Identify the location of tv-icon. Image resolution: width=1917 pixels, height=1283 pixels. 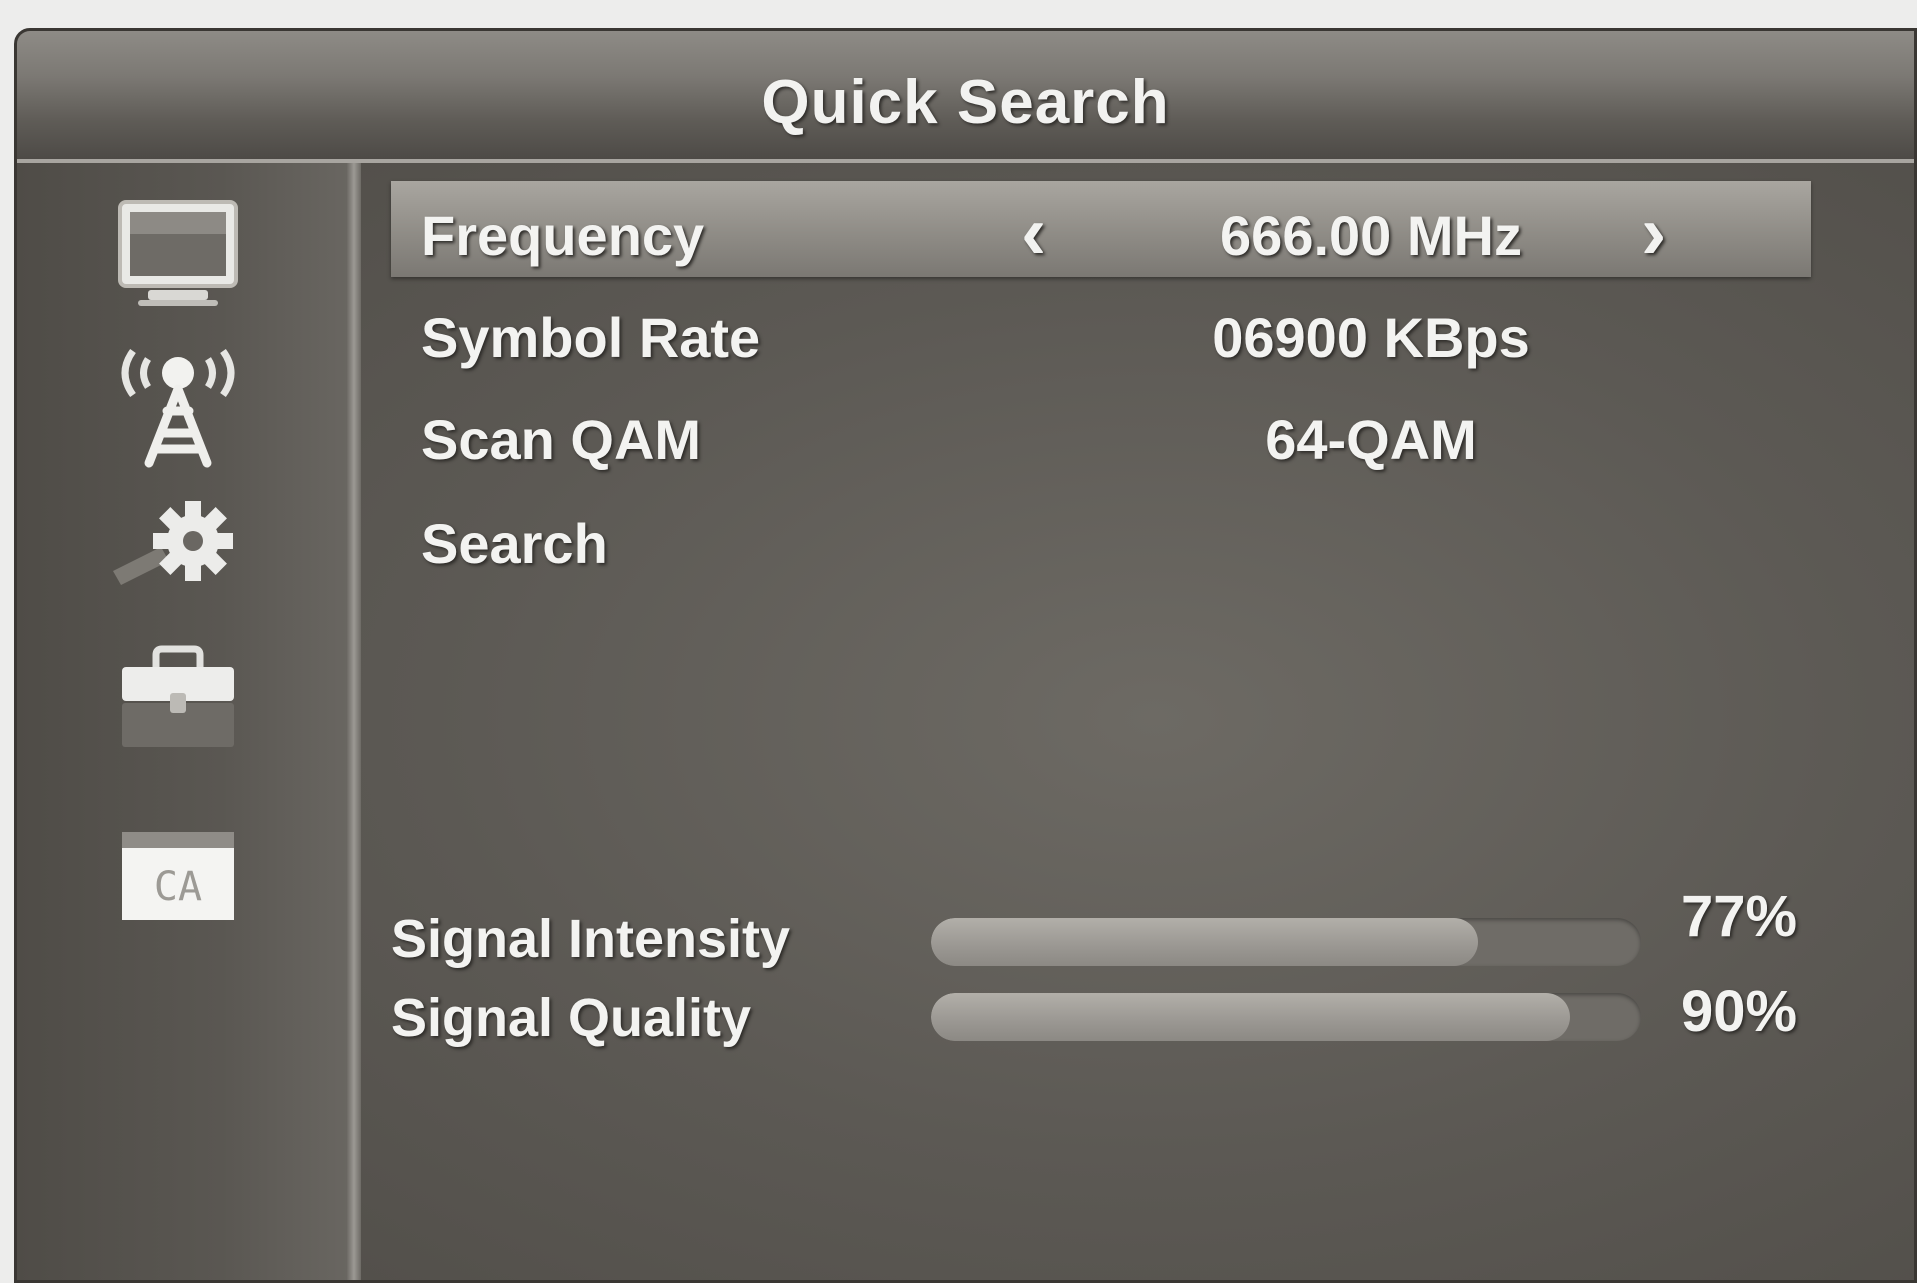
(178, 256).